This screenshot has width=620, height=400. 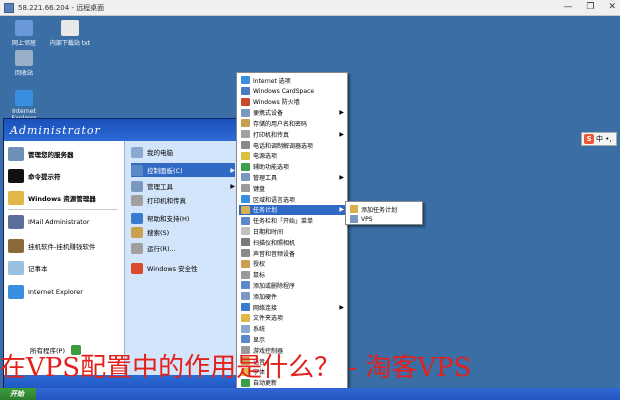 I want to click on remote-desktop-icon, so click(x=9, y=7).